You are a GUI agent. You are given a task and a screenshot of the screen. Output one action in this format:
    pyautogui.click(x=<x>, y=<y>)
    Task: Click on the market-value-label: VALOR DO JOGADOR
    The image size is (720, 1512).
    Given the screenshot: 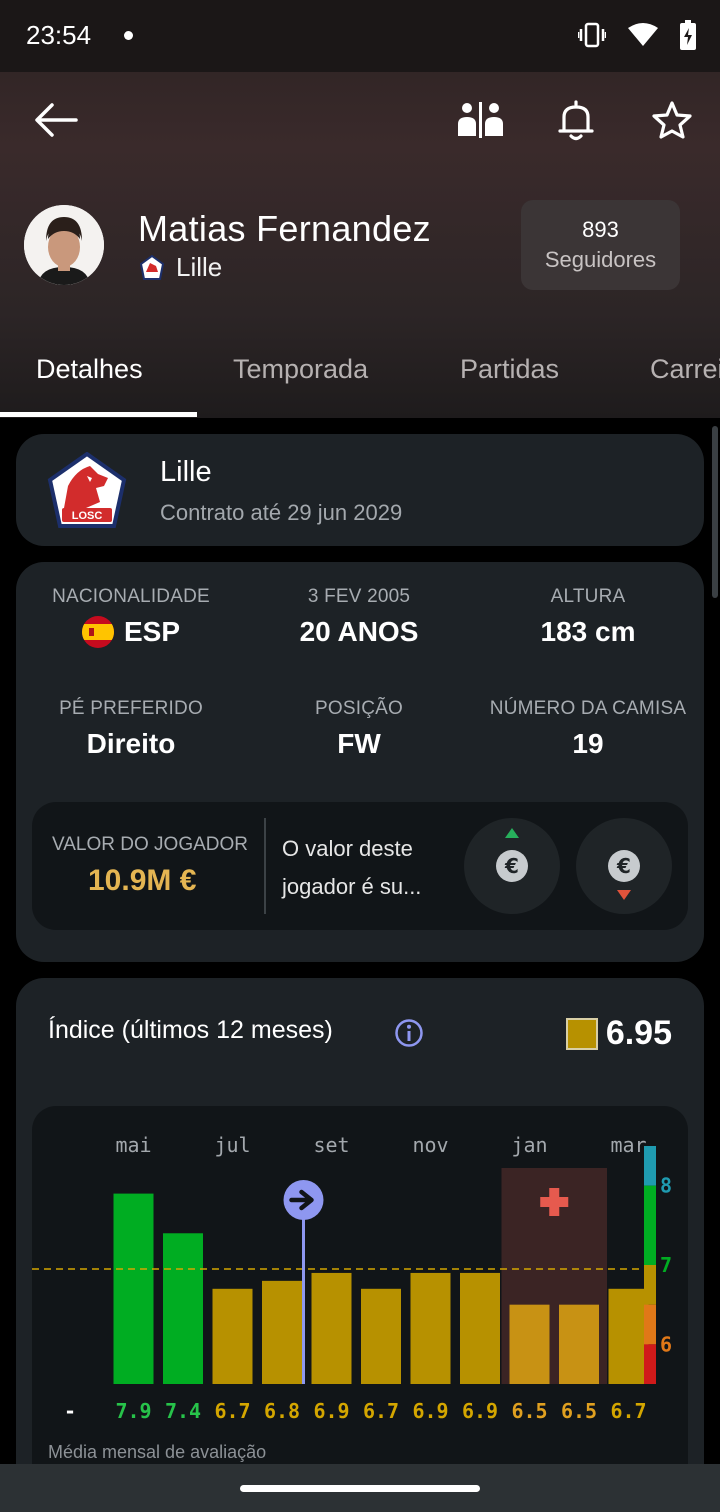 What is the action you would take?
    pyautogui.click(x=150, y=844)
    